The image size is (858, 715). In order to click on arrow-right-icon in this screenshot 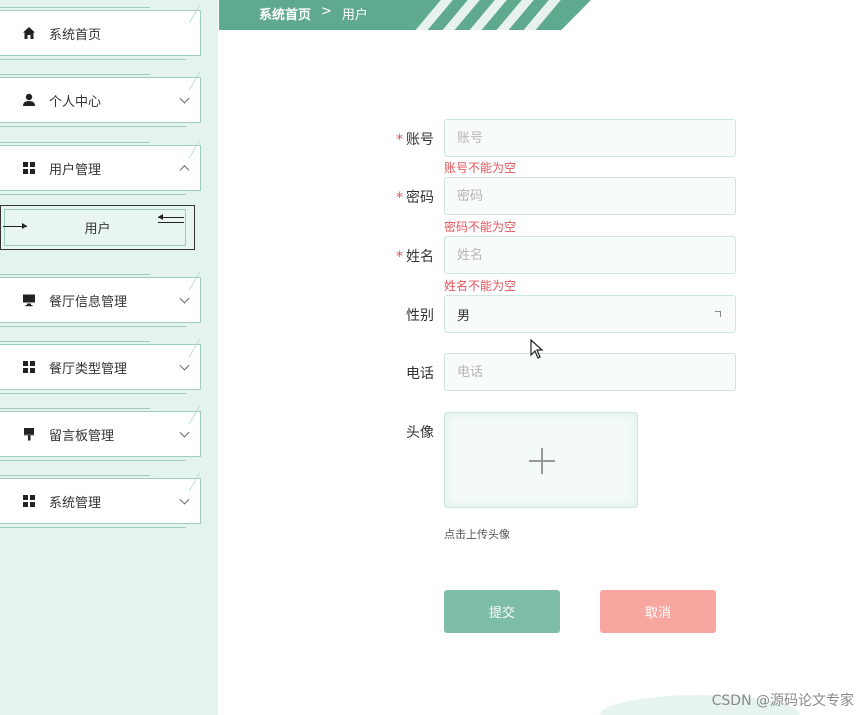, I will do `click(15, 226)`.